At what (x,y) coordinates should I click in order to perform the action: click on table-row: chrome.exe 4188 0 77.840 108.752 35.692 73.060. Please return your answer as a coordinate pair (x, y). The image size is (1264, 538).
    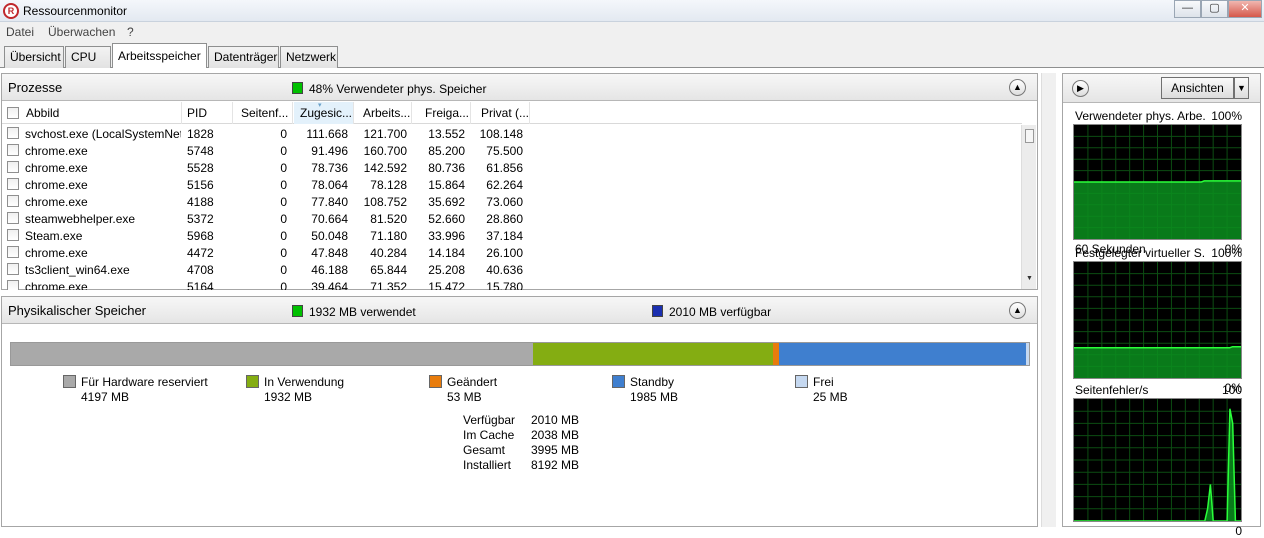
    Looking at the image, I should click on (512, 201).